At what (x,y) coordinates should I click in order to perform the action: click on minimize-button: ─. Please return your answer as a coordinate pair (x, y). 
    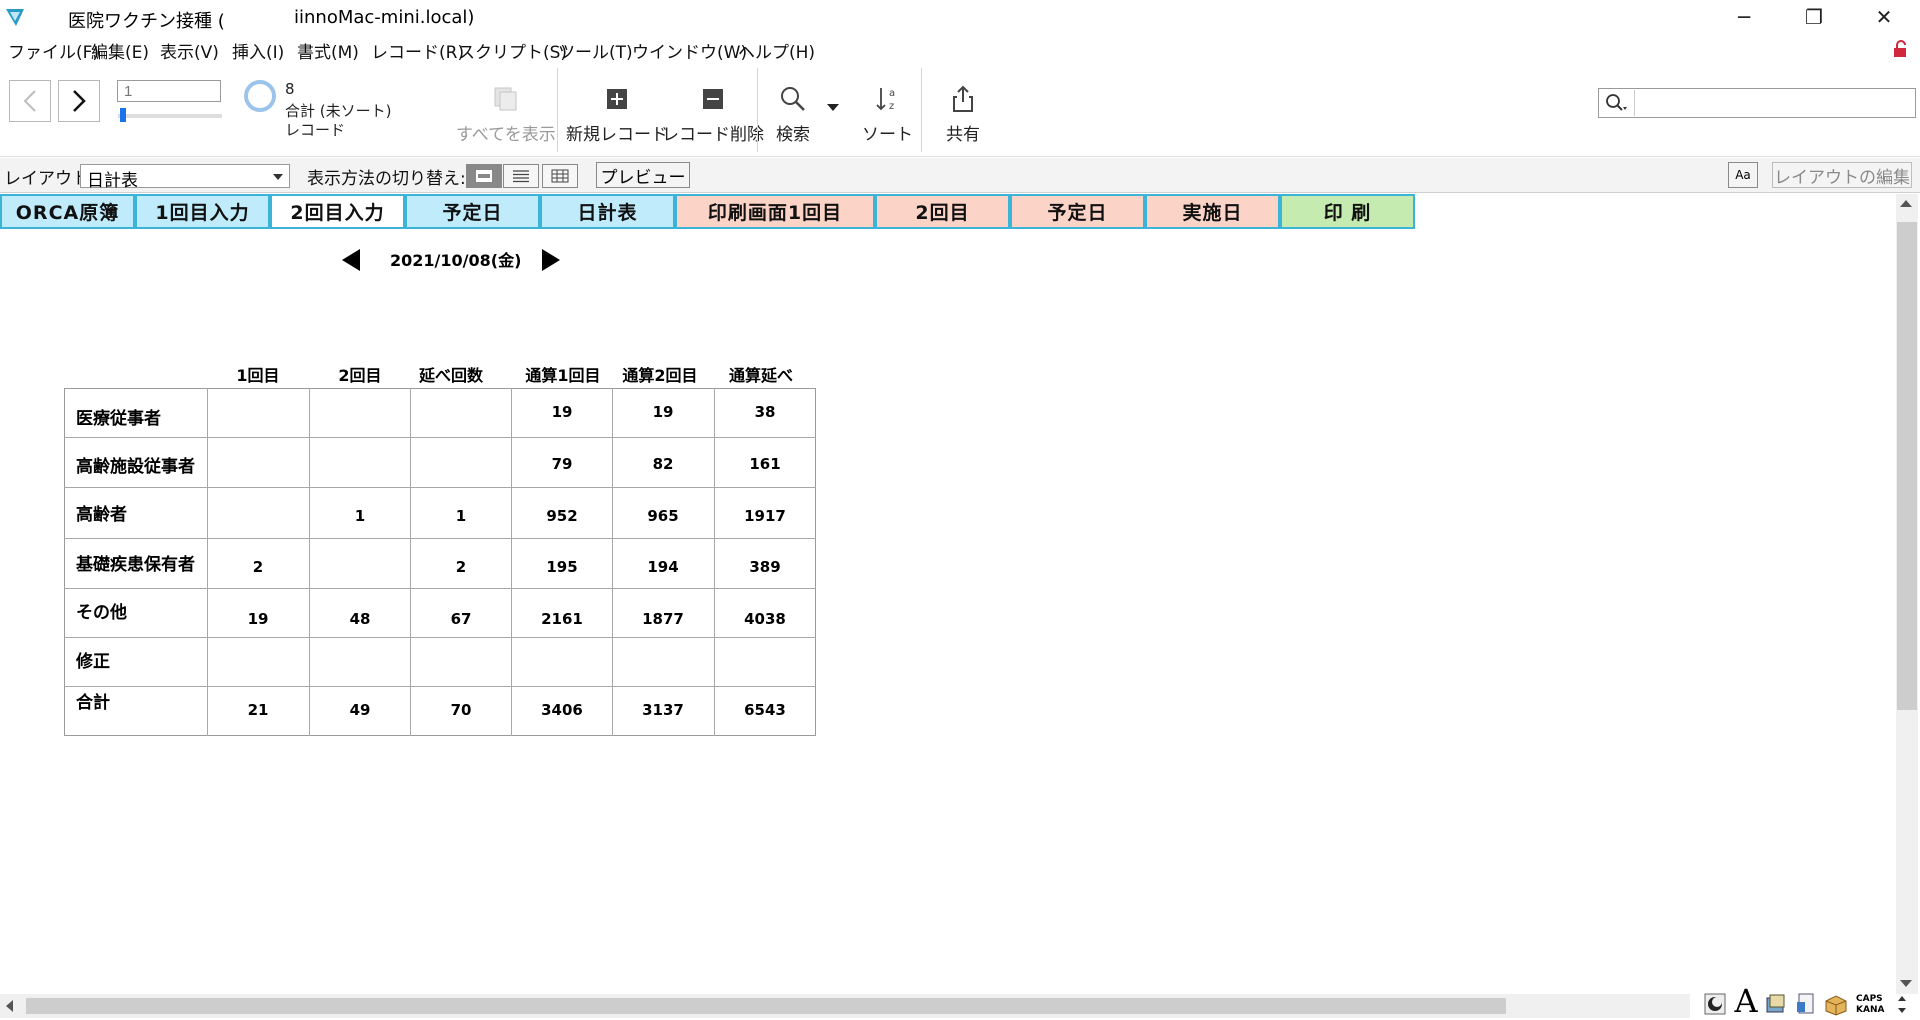
    Looking at the image, I should click on (1744, 17).